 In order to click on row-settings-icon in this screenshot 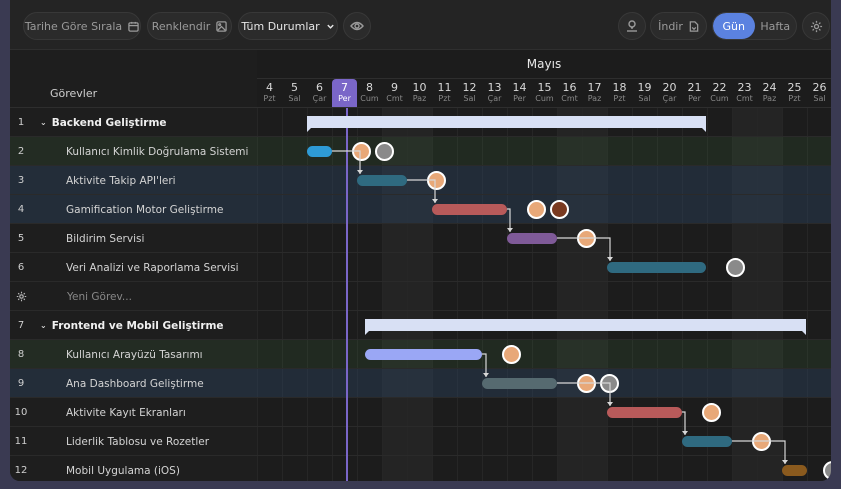, I will do `click(21, 296)`.